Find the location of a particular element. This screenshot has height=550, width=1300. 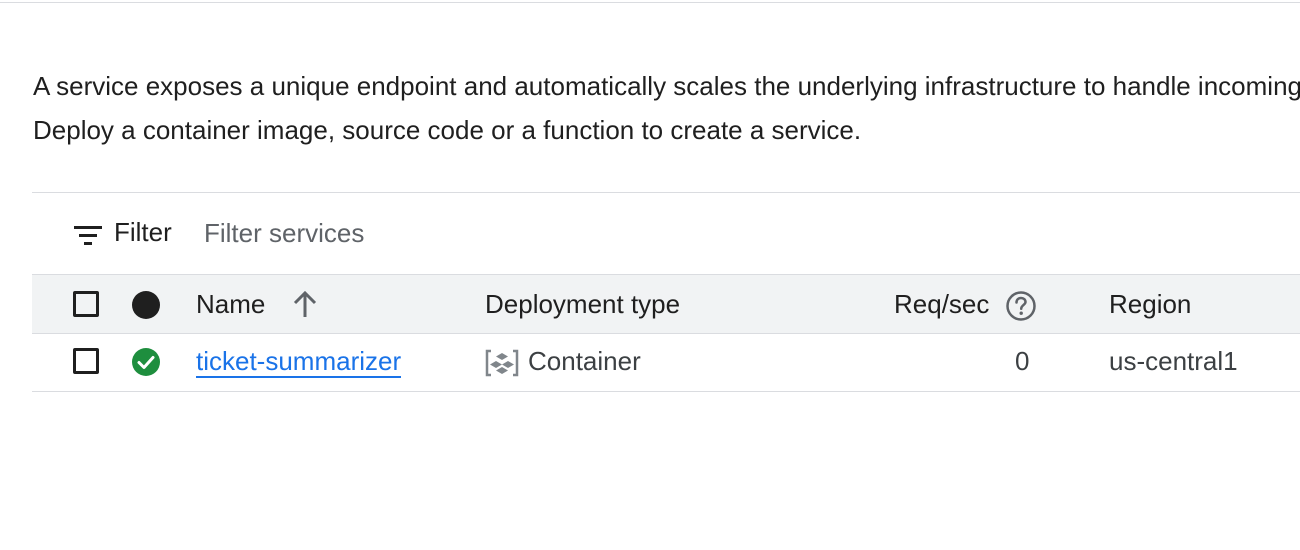

column-header-region: Region is located at coordinates (1150, 304).